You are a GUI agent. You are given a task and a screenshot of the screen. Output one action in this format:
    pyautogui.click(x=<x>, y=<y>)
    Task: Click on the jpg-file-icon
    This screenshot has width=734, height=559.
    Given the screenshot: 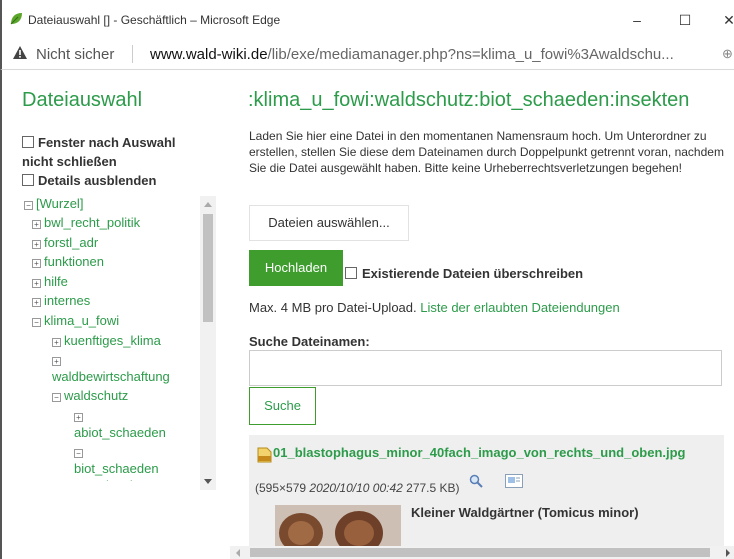 What is the action you would take?
    pyautogui.click(x=264, y=455)
    